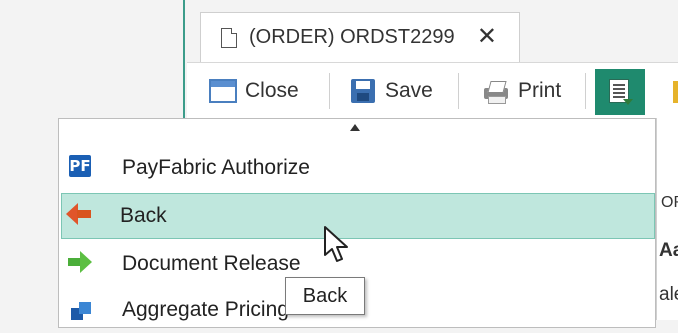  Describe the element at coordinates (352, 37) in the screenshot. I see `tab-title: (ORDER) ORDST2299` at that location.